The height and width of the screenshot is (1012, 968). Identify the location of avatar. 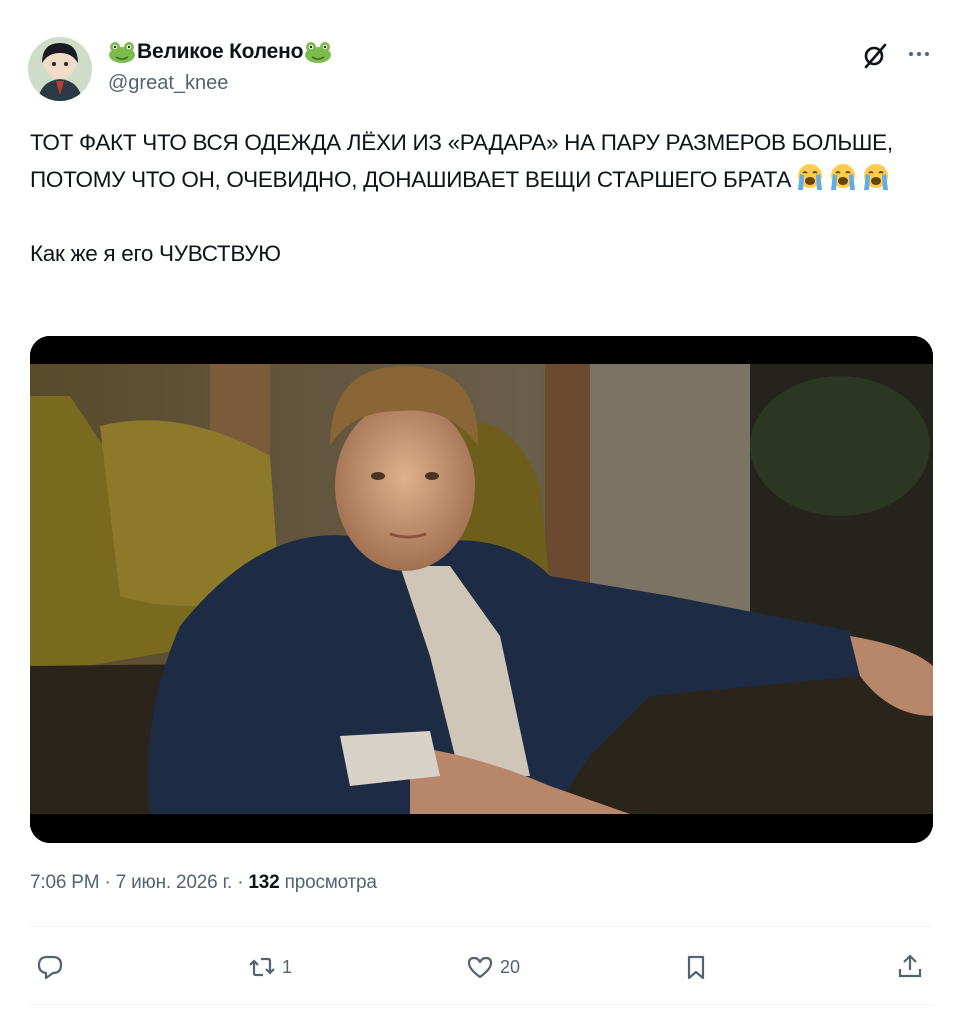
(60, 69).